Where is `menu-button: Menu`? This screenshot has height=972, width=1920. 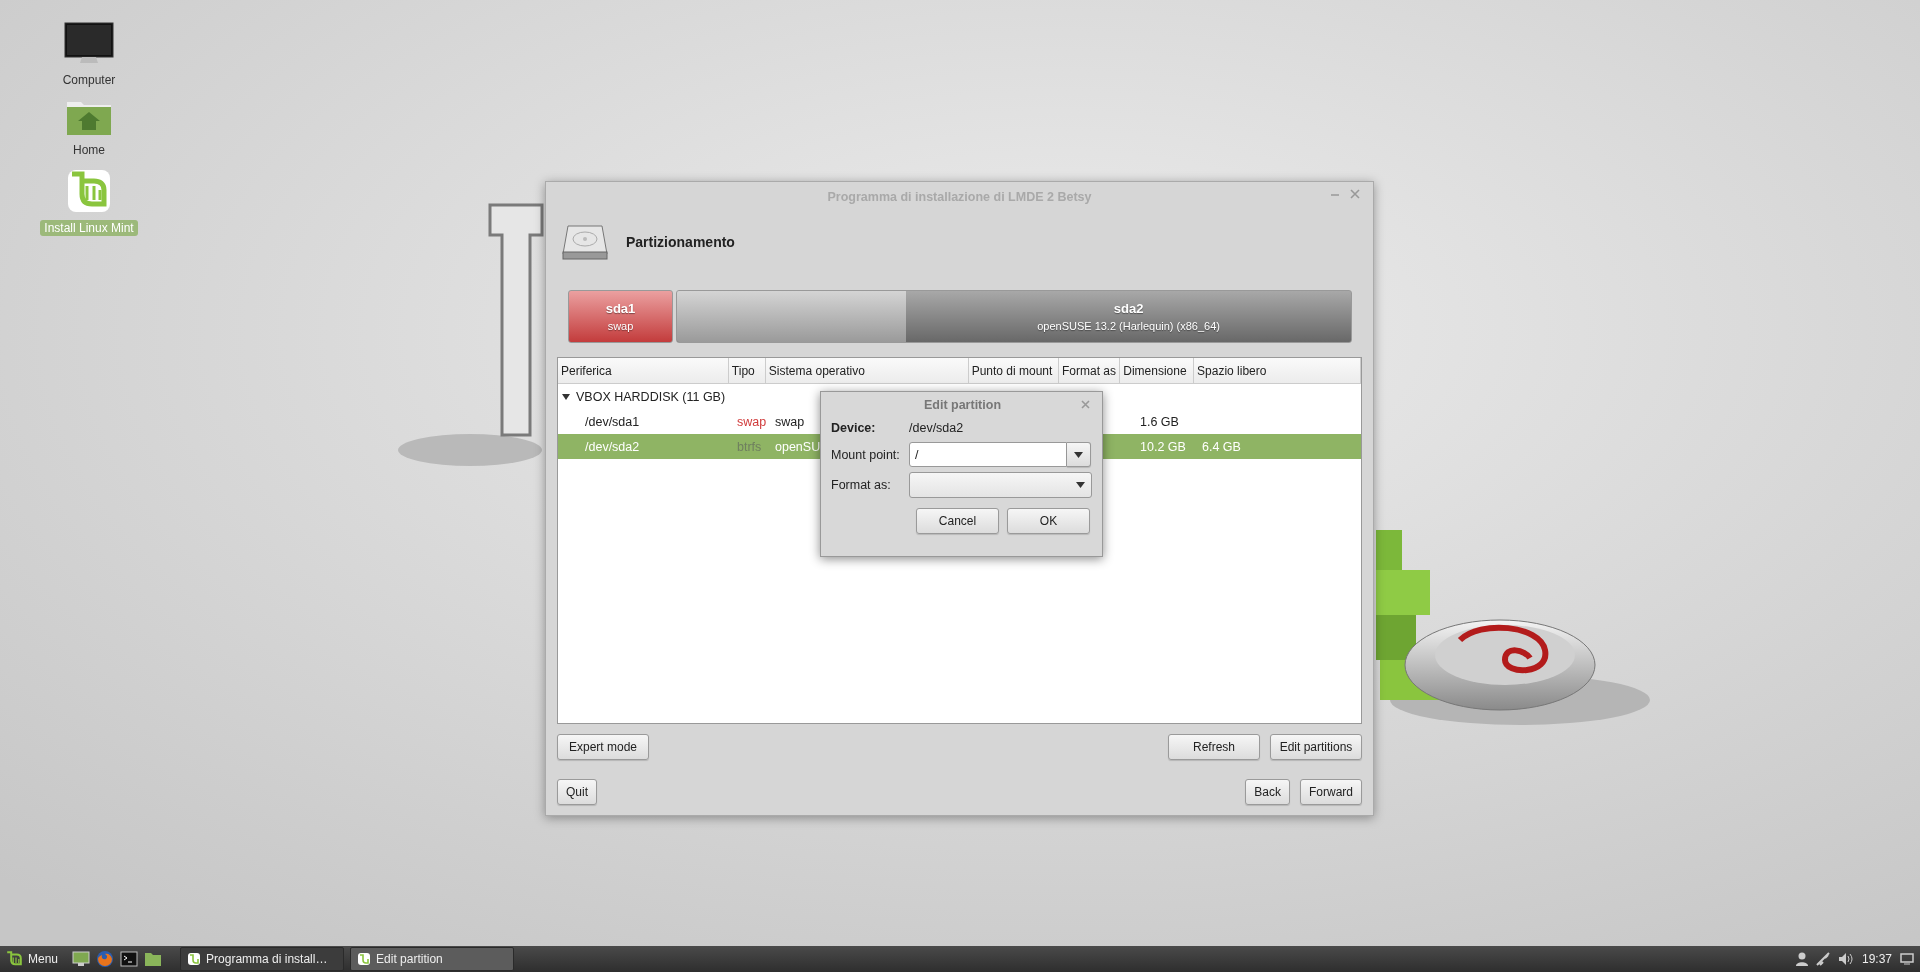 menu-button: Menu is located at coordinates (43, 959).